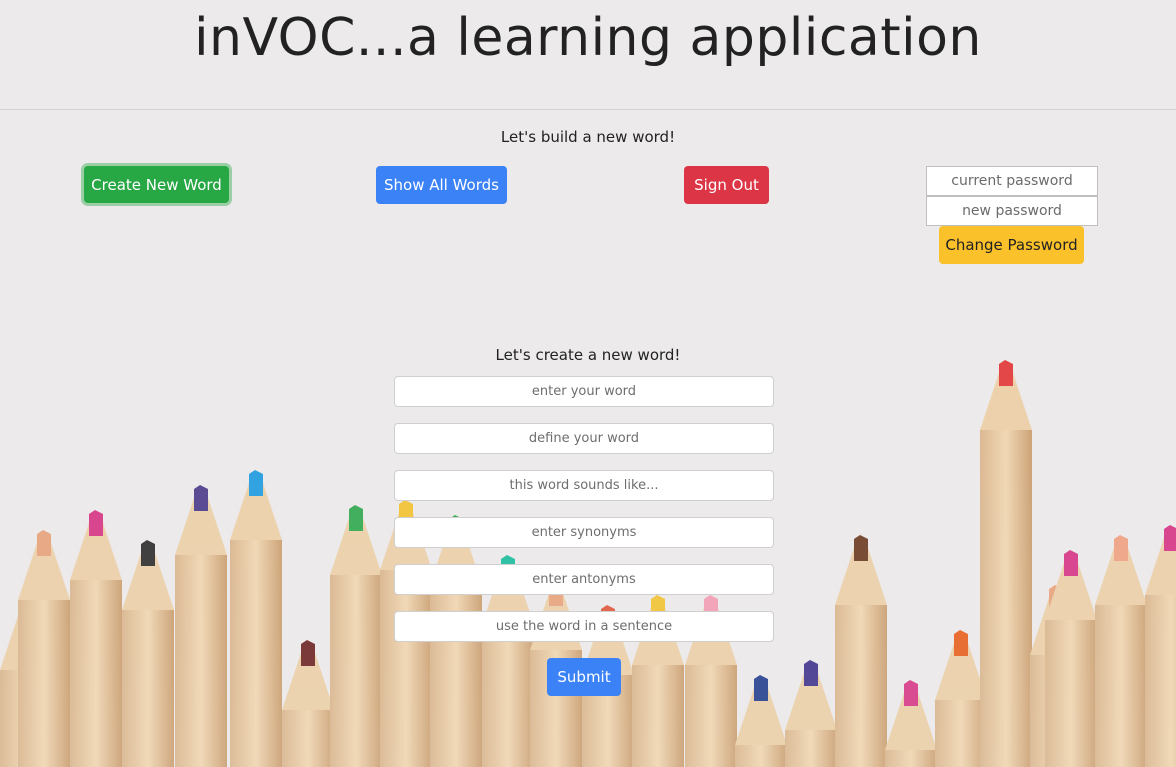  What do you see at coordinates (584, 677) in the screenshot?
I see `submit-button: Submit` at bounding box center [584, 677].